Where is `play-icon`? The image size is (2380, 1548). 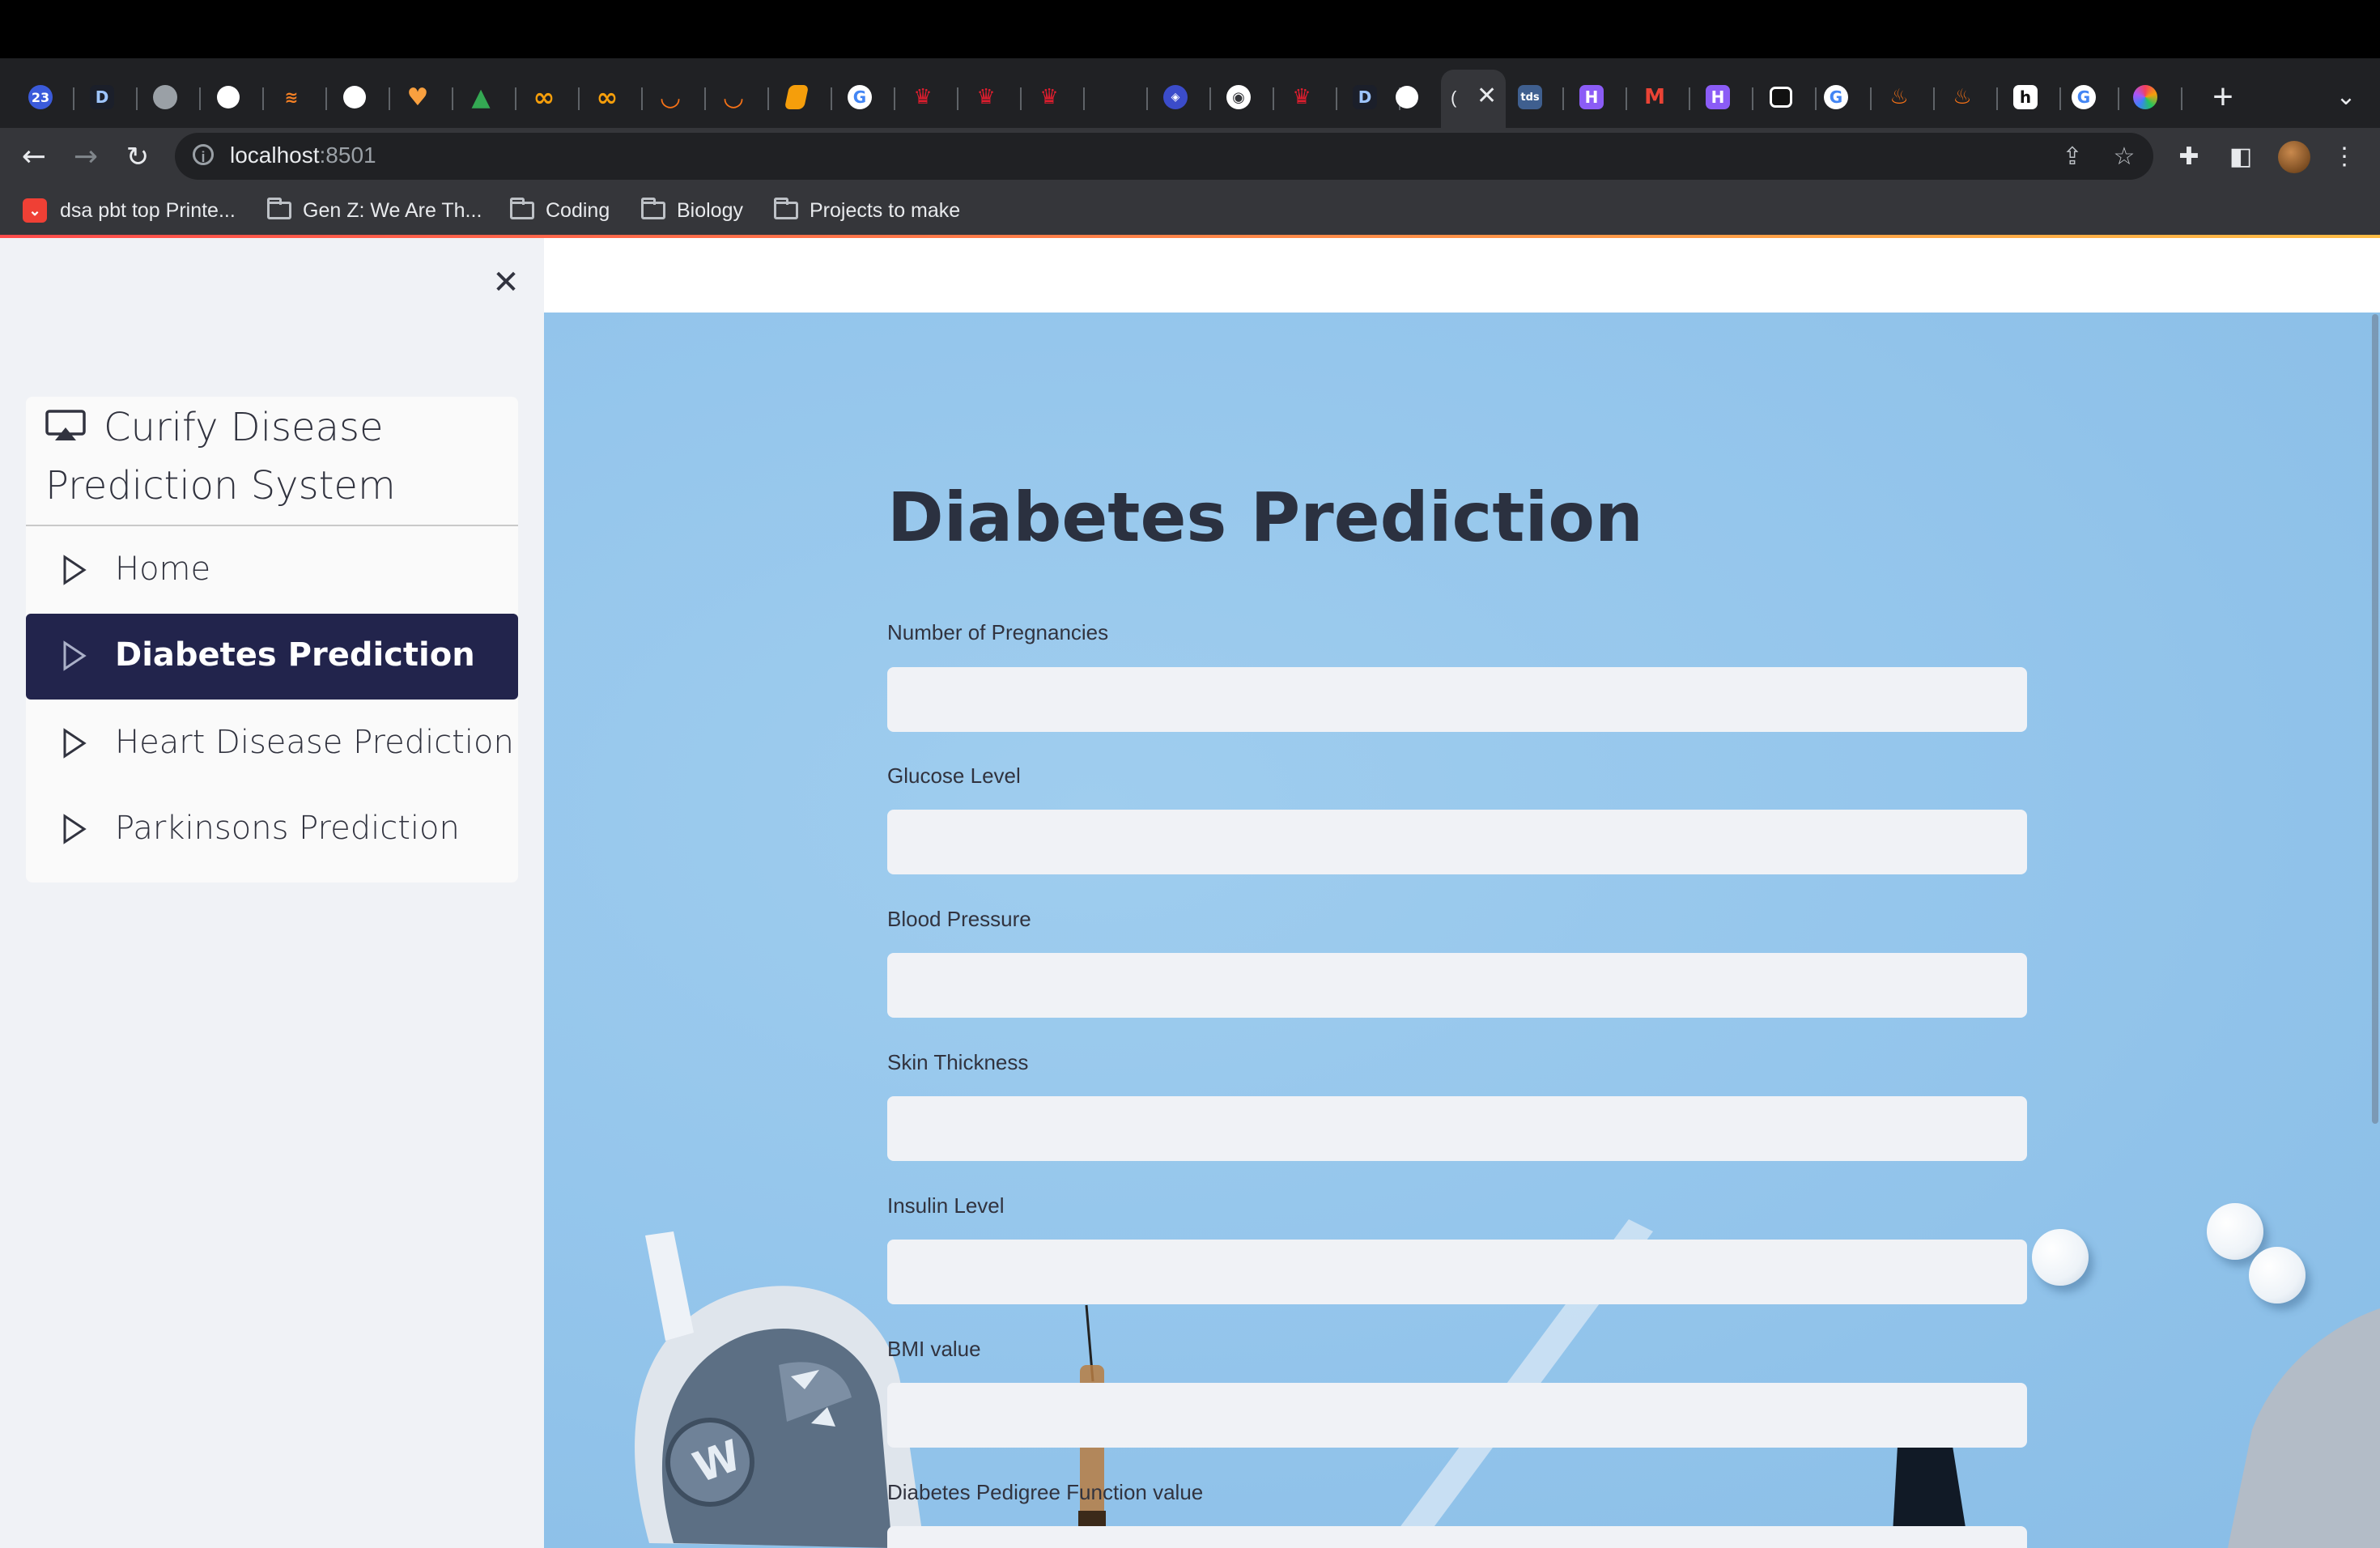 play-icon is located at coordinates (75, 570).